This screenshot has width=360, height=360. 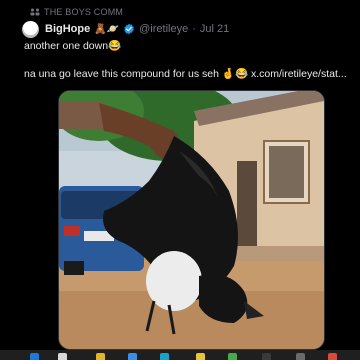 What do you see at coordinates (84, 12) in the screenshot?
I see `community-name: THE BOYS COMM` at bounding box center [84, 12].